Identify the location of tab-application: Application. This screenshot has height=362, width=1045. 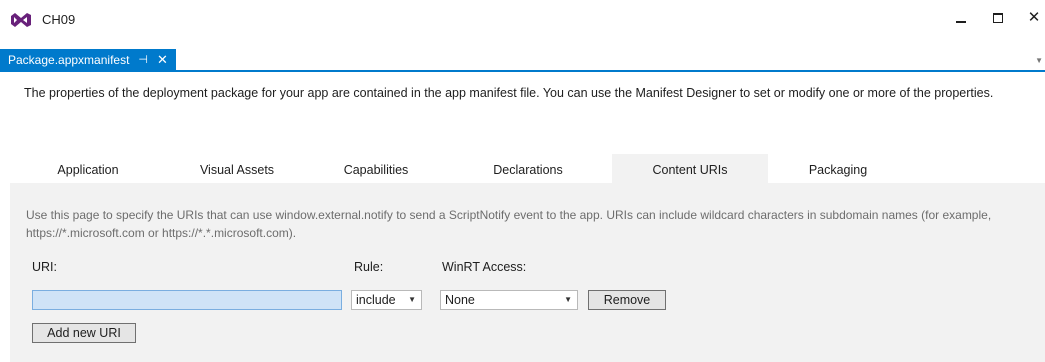
(88, 168).